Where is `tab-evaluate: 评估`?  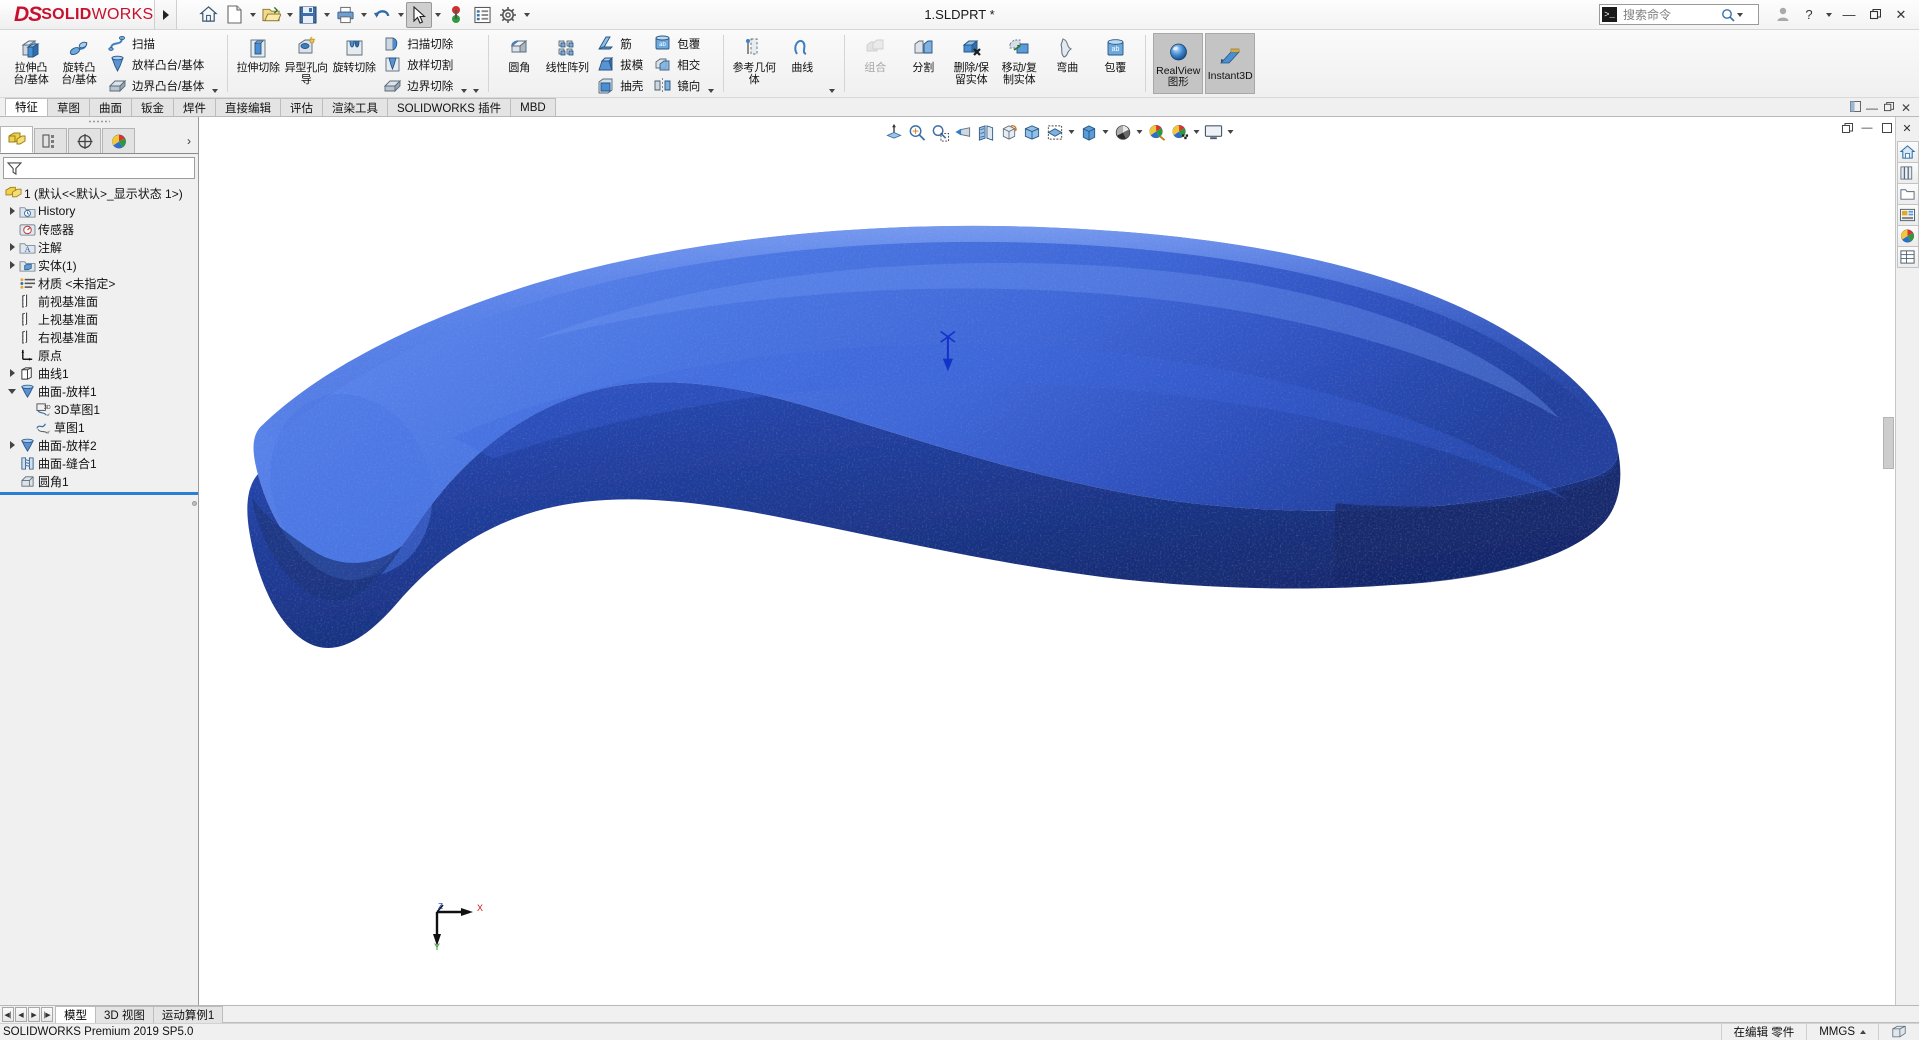 tab-evaluate: 评估 is located at coordinates (301, 107).